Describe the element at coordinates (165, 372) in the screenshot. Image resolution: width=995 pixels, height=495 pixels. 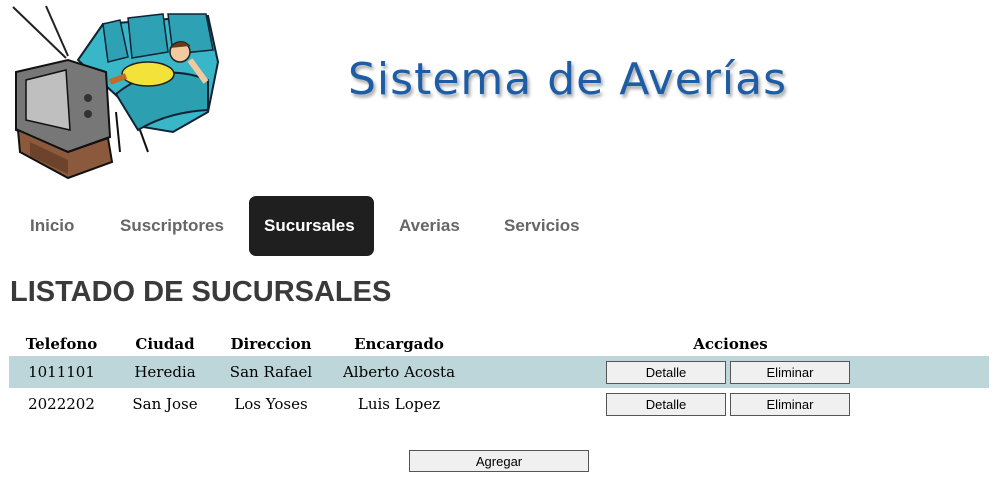
I see `cell-ciudad: Heredia` at that location.